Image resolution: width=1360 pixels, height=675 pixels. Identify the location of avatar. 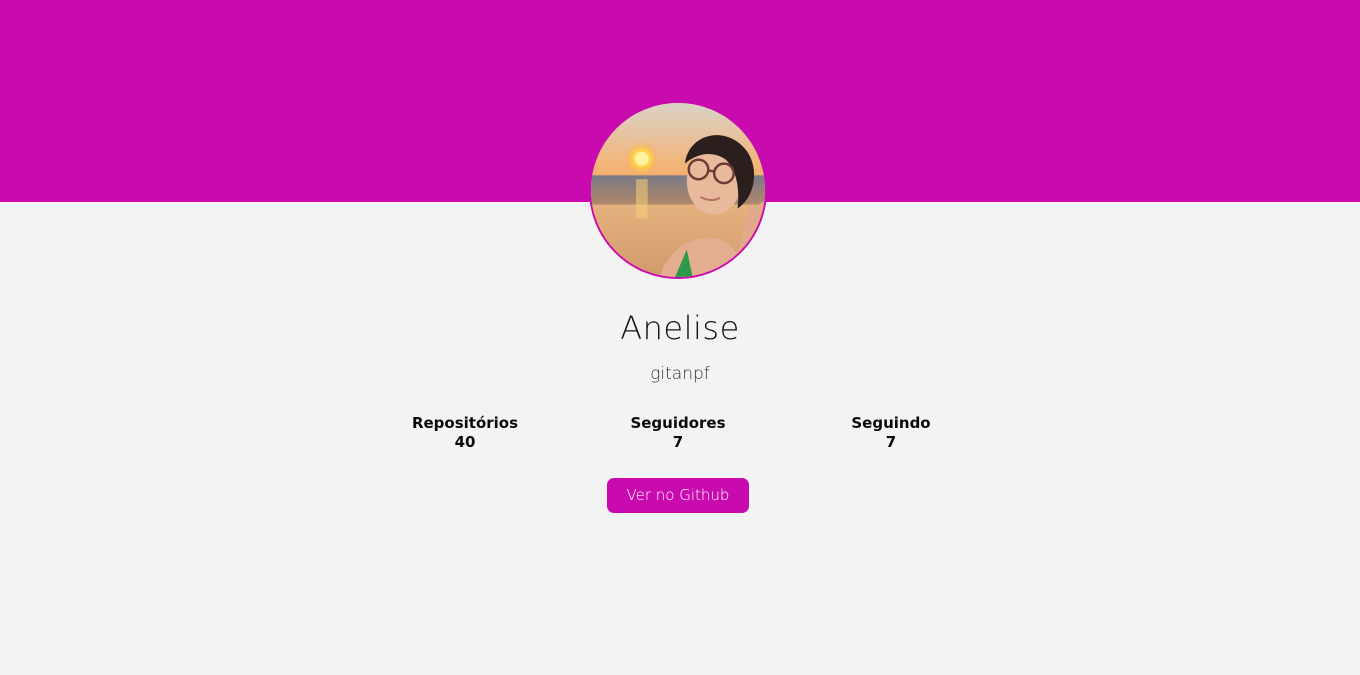
(678, 190).